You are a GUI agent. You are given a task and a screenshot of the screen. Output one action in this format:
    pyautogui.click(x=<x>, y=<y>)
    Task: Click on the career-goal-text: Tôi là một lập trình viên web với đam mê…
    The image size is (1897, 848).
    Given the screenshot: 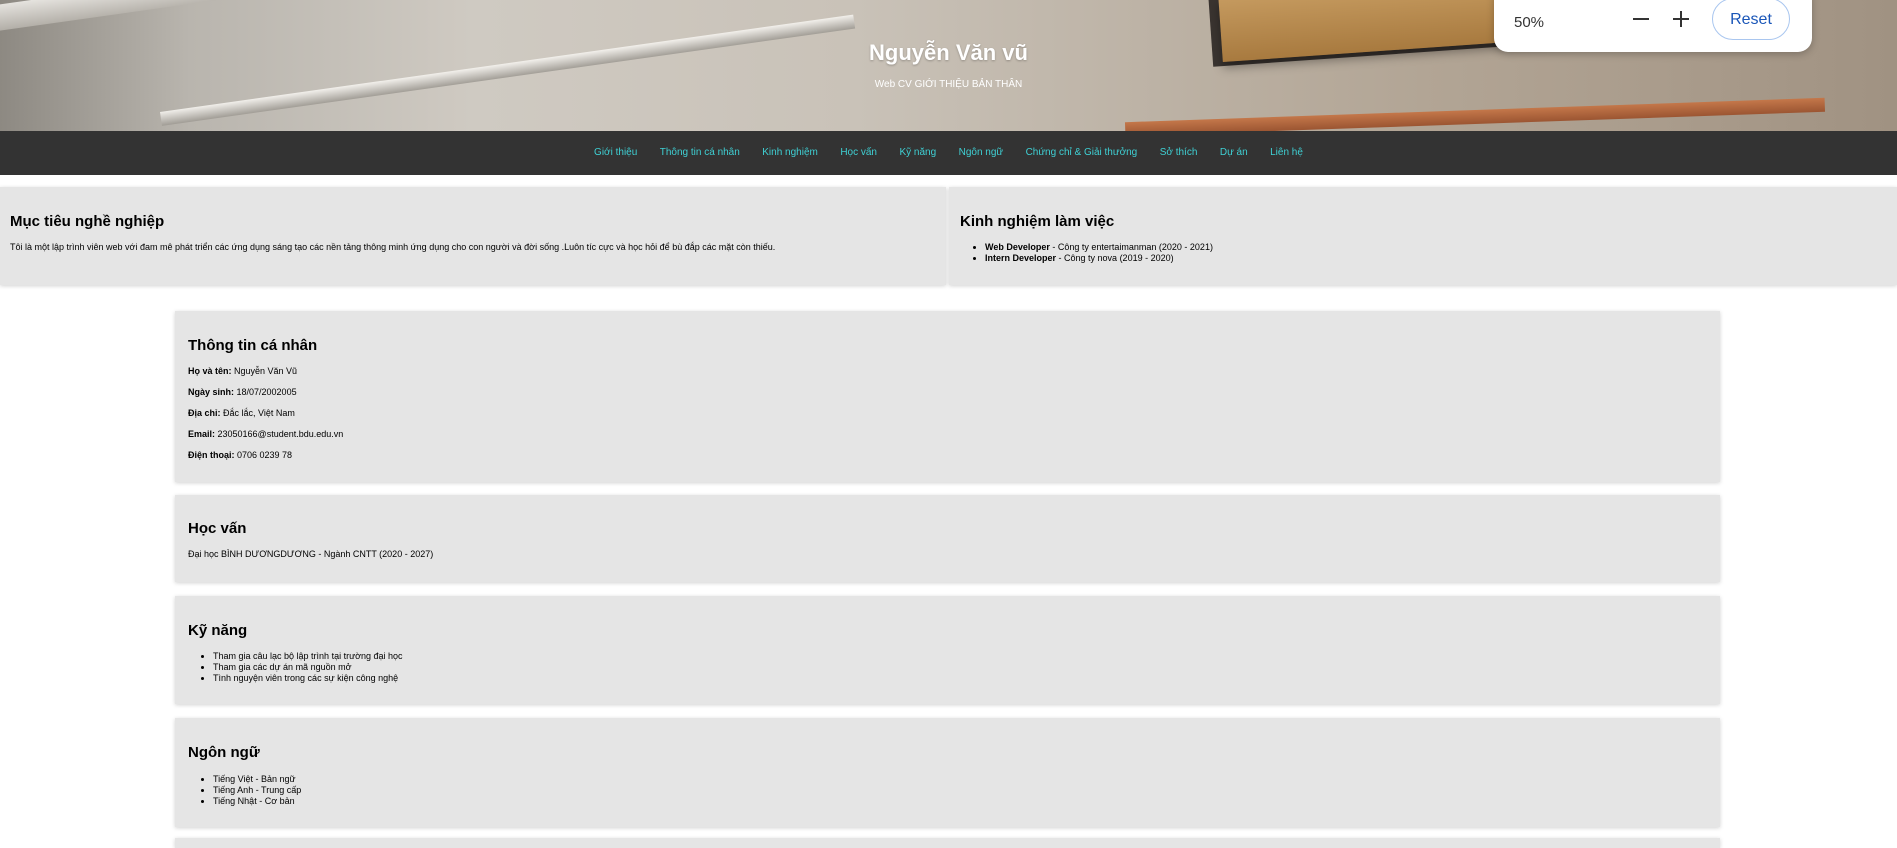 What is the action you would take?
    pyautogui.click(x=393, y=247)
    